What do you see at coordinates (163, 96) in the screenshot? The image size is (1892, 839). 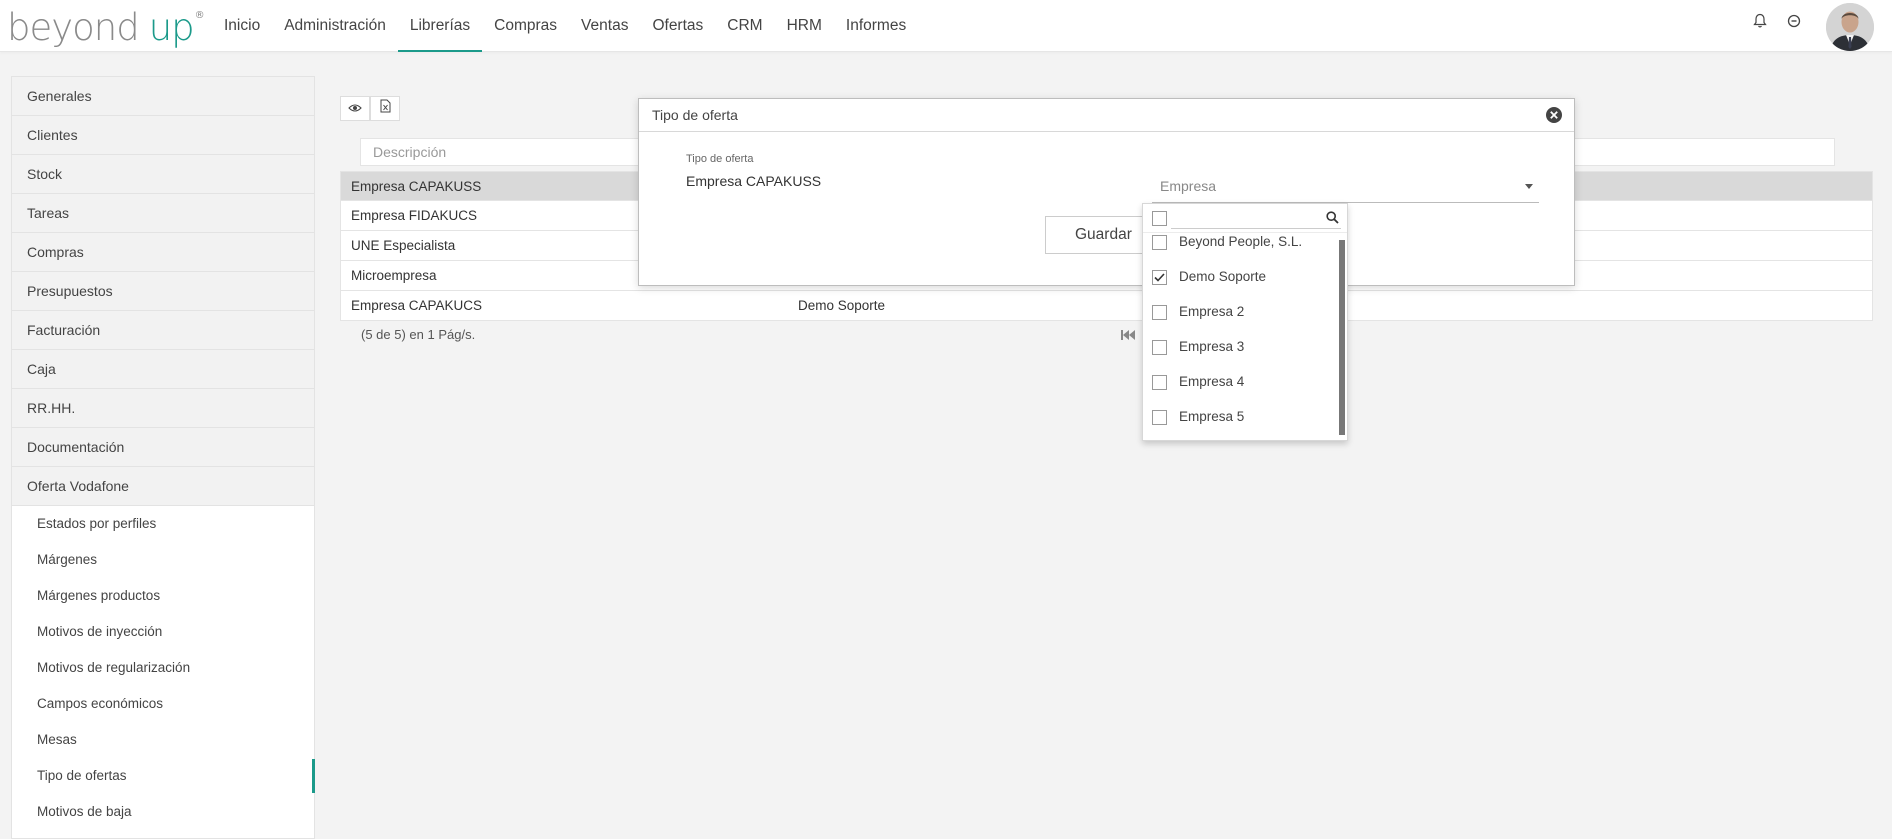 I see `sidebar-item-generales: Generales` at bounding box center [163, 96].